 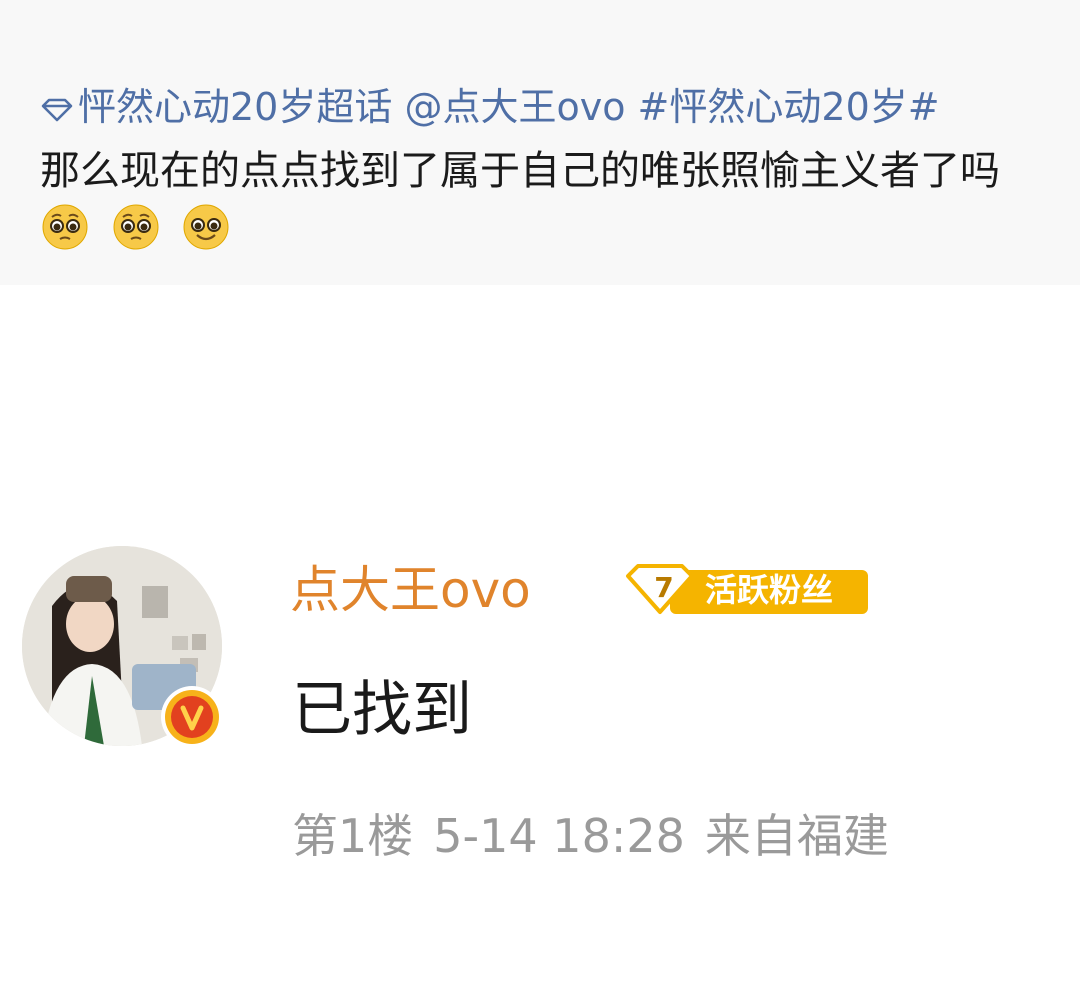 I want to click on comment-meta: 第1楼 5-14 18:28 来自福建, so click(x=590, y=836).